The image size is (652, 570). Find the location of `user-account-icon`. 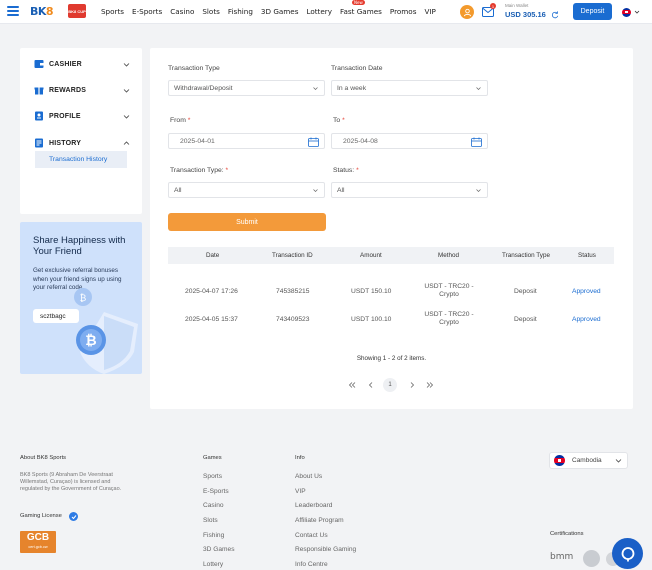

user-account-icon is located at coordinates (467, 12).